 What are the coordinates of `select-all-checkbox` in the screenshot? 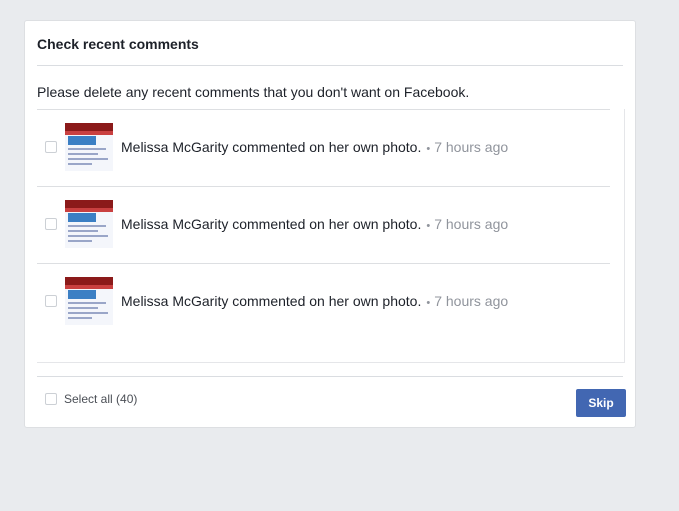 It's located at (51, 399).